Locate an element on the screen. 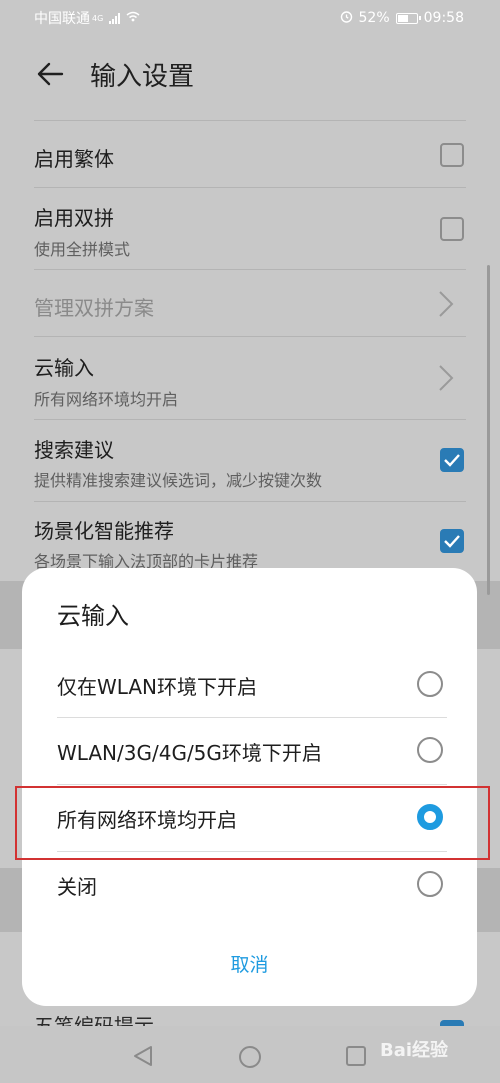 This screenshot has width=500, height=1083. cancel-button: 取消 is located at coordinates (249, 963).